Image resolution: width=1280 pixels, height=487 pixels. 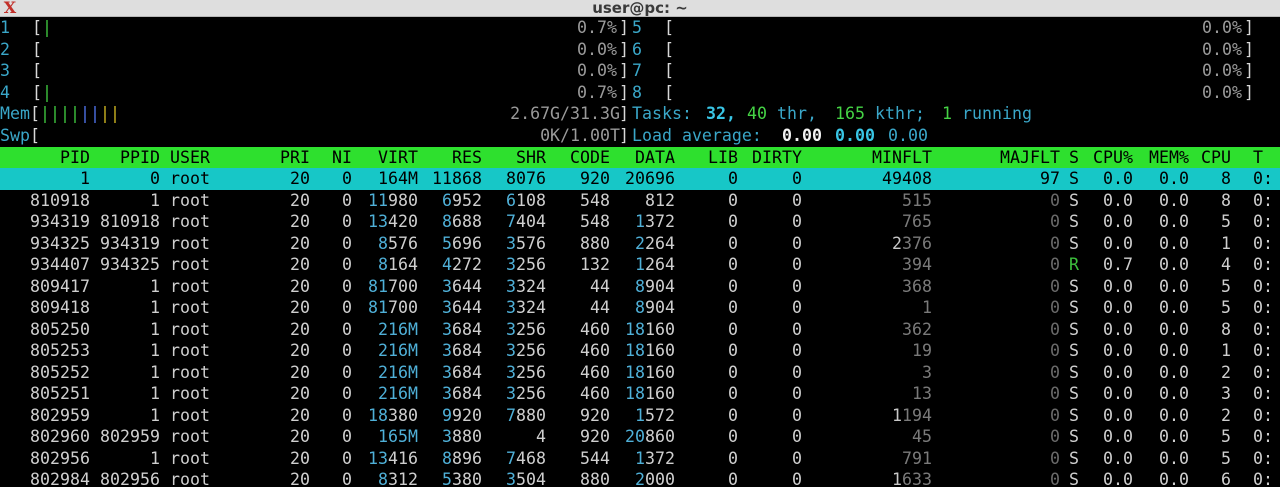 I want to click on load-average-1min: 0.00, so click(x=802, y=135).